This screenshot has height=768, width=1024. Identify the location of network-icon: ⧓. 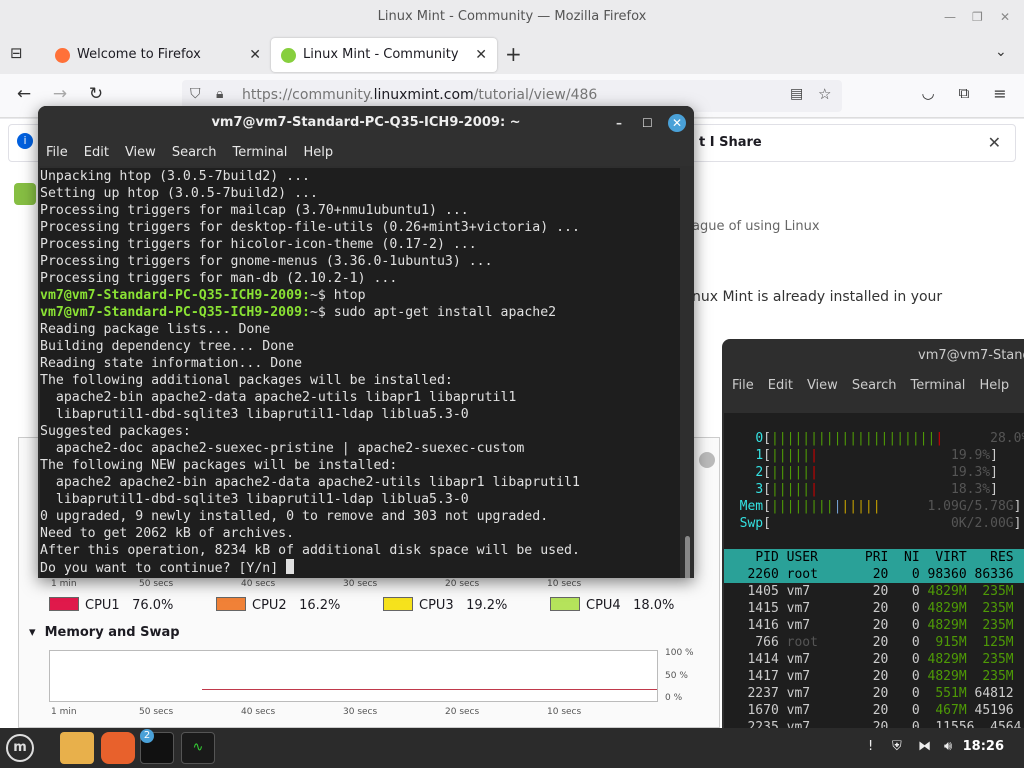
(924, 746).